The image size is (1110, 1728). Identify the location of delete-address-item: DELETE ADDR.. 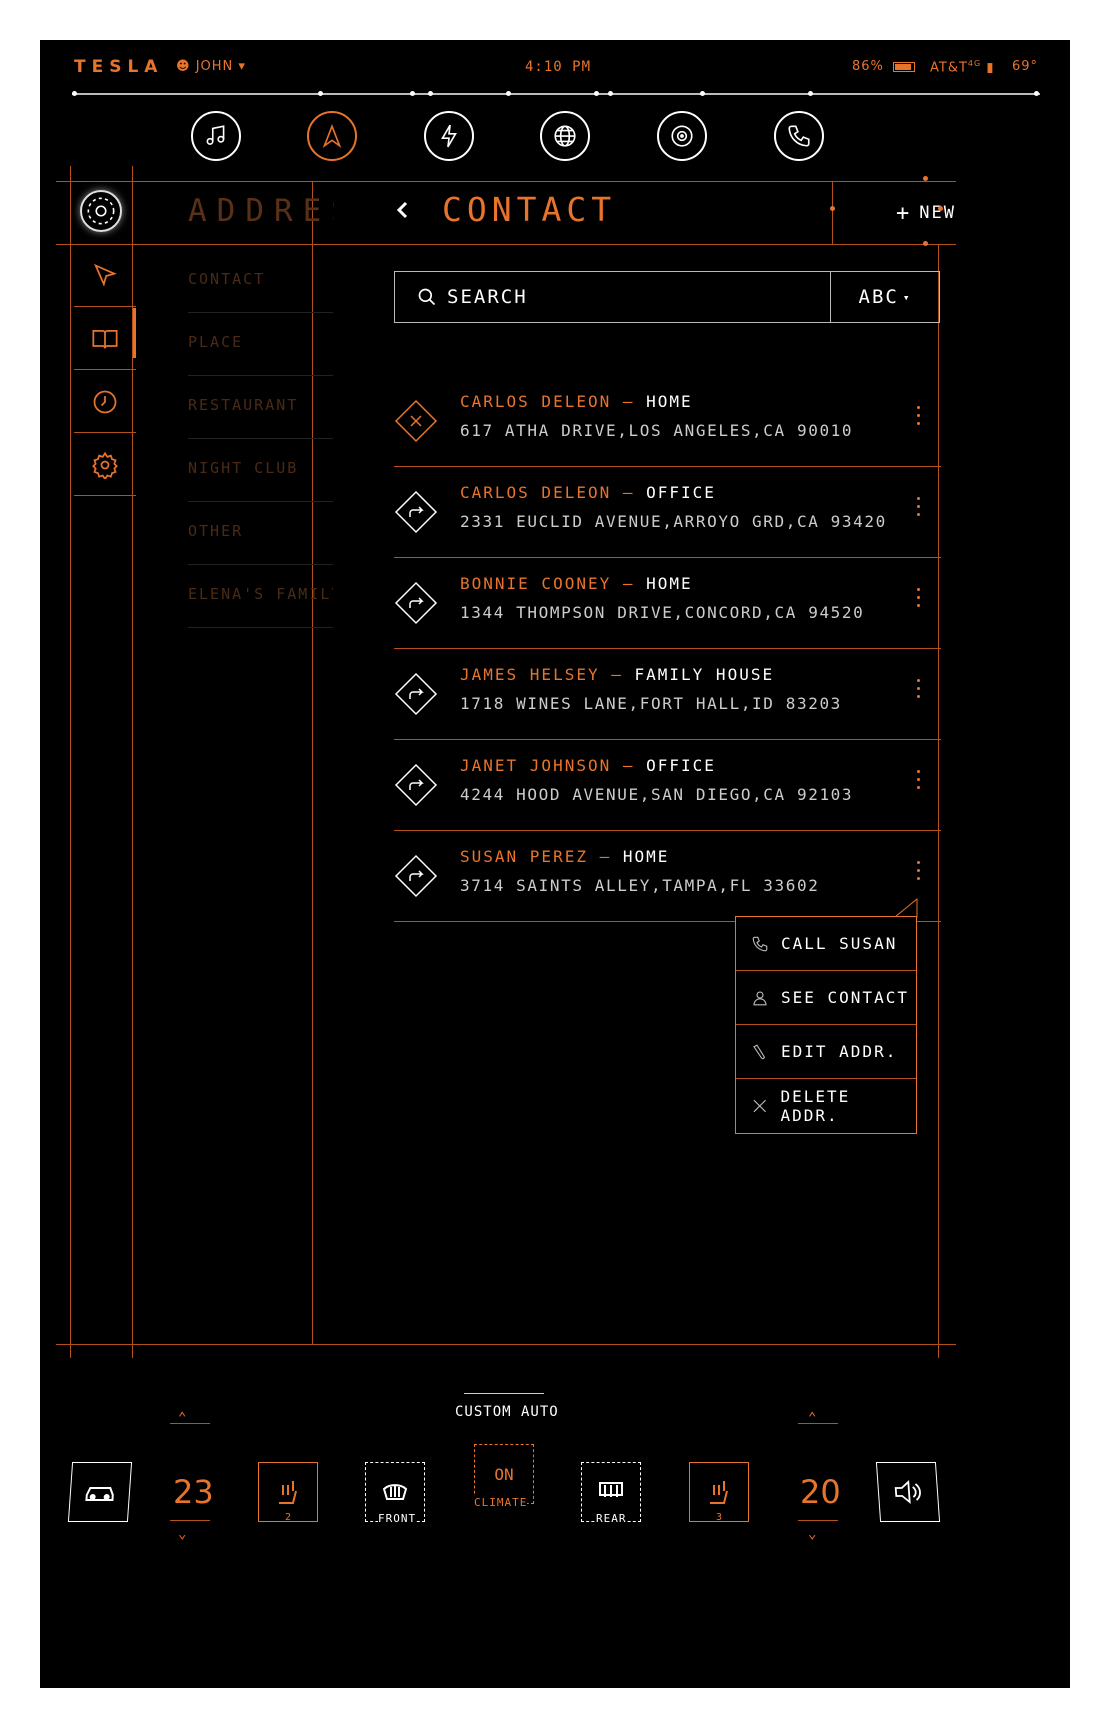
(826, 1106).